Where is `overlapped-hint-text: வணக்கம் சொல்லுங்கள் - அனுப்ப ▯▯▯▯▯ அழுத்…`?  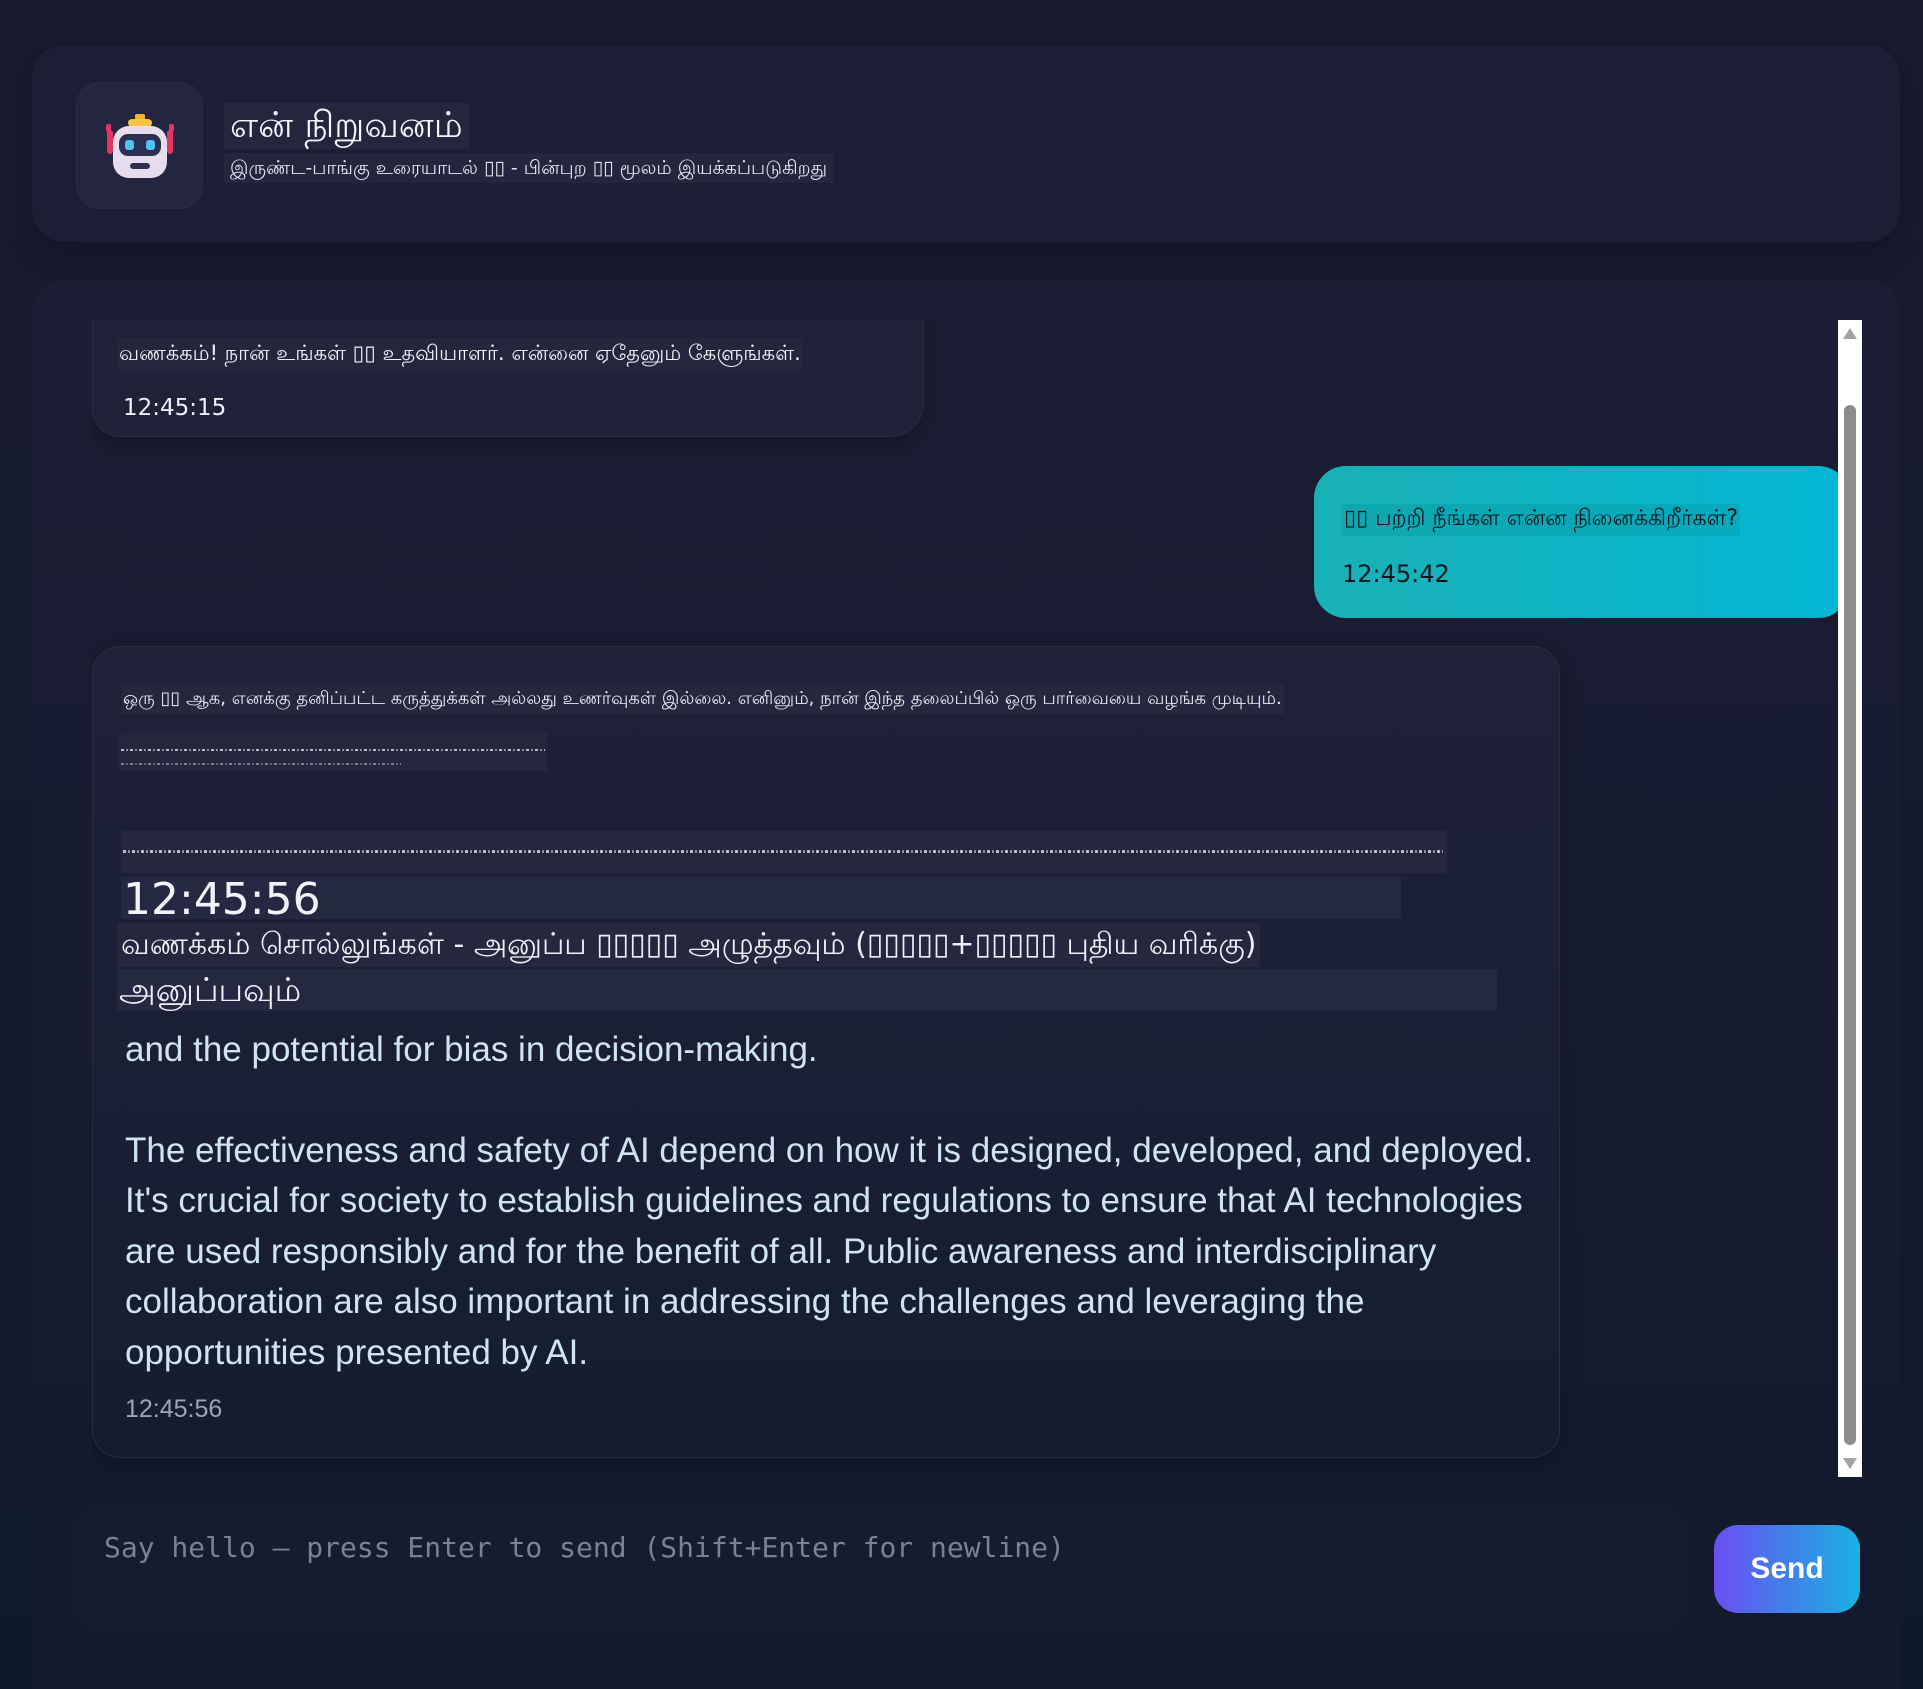 overlapped-hint-text: வணக்கம் சொல்லுங்கள் - அனுப்ப ▯▯▯▯▯ அழுத்… is located at coordinates (689, 945).